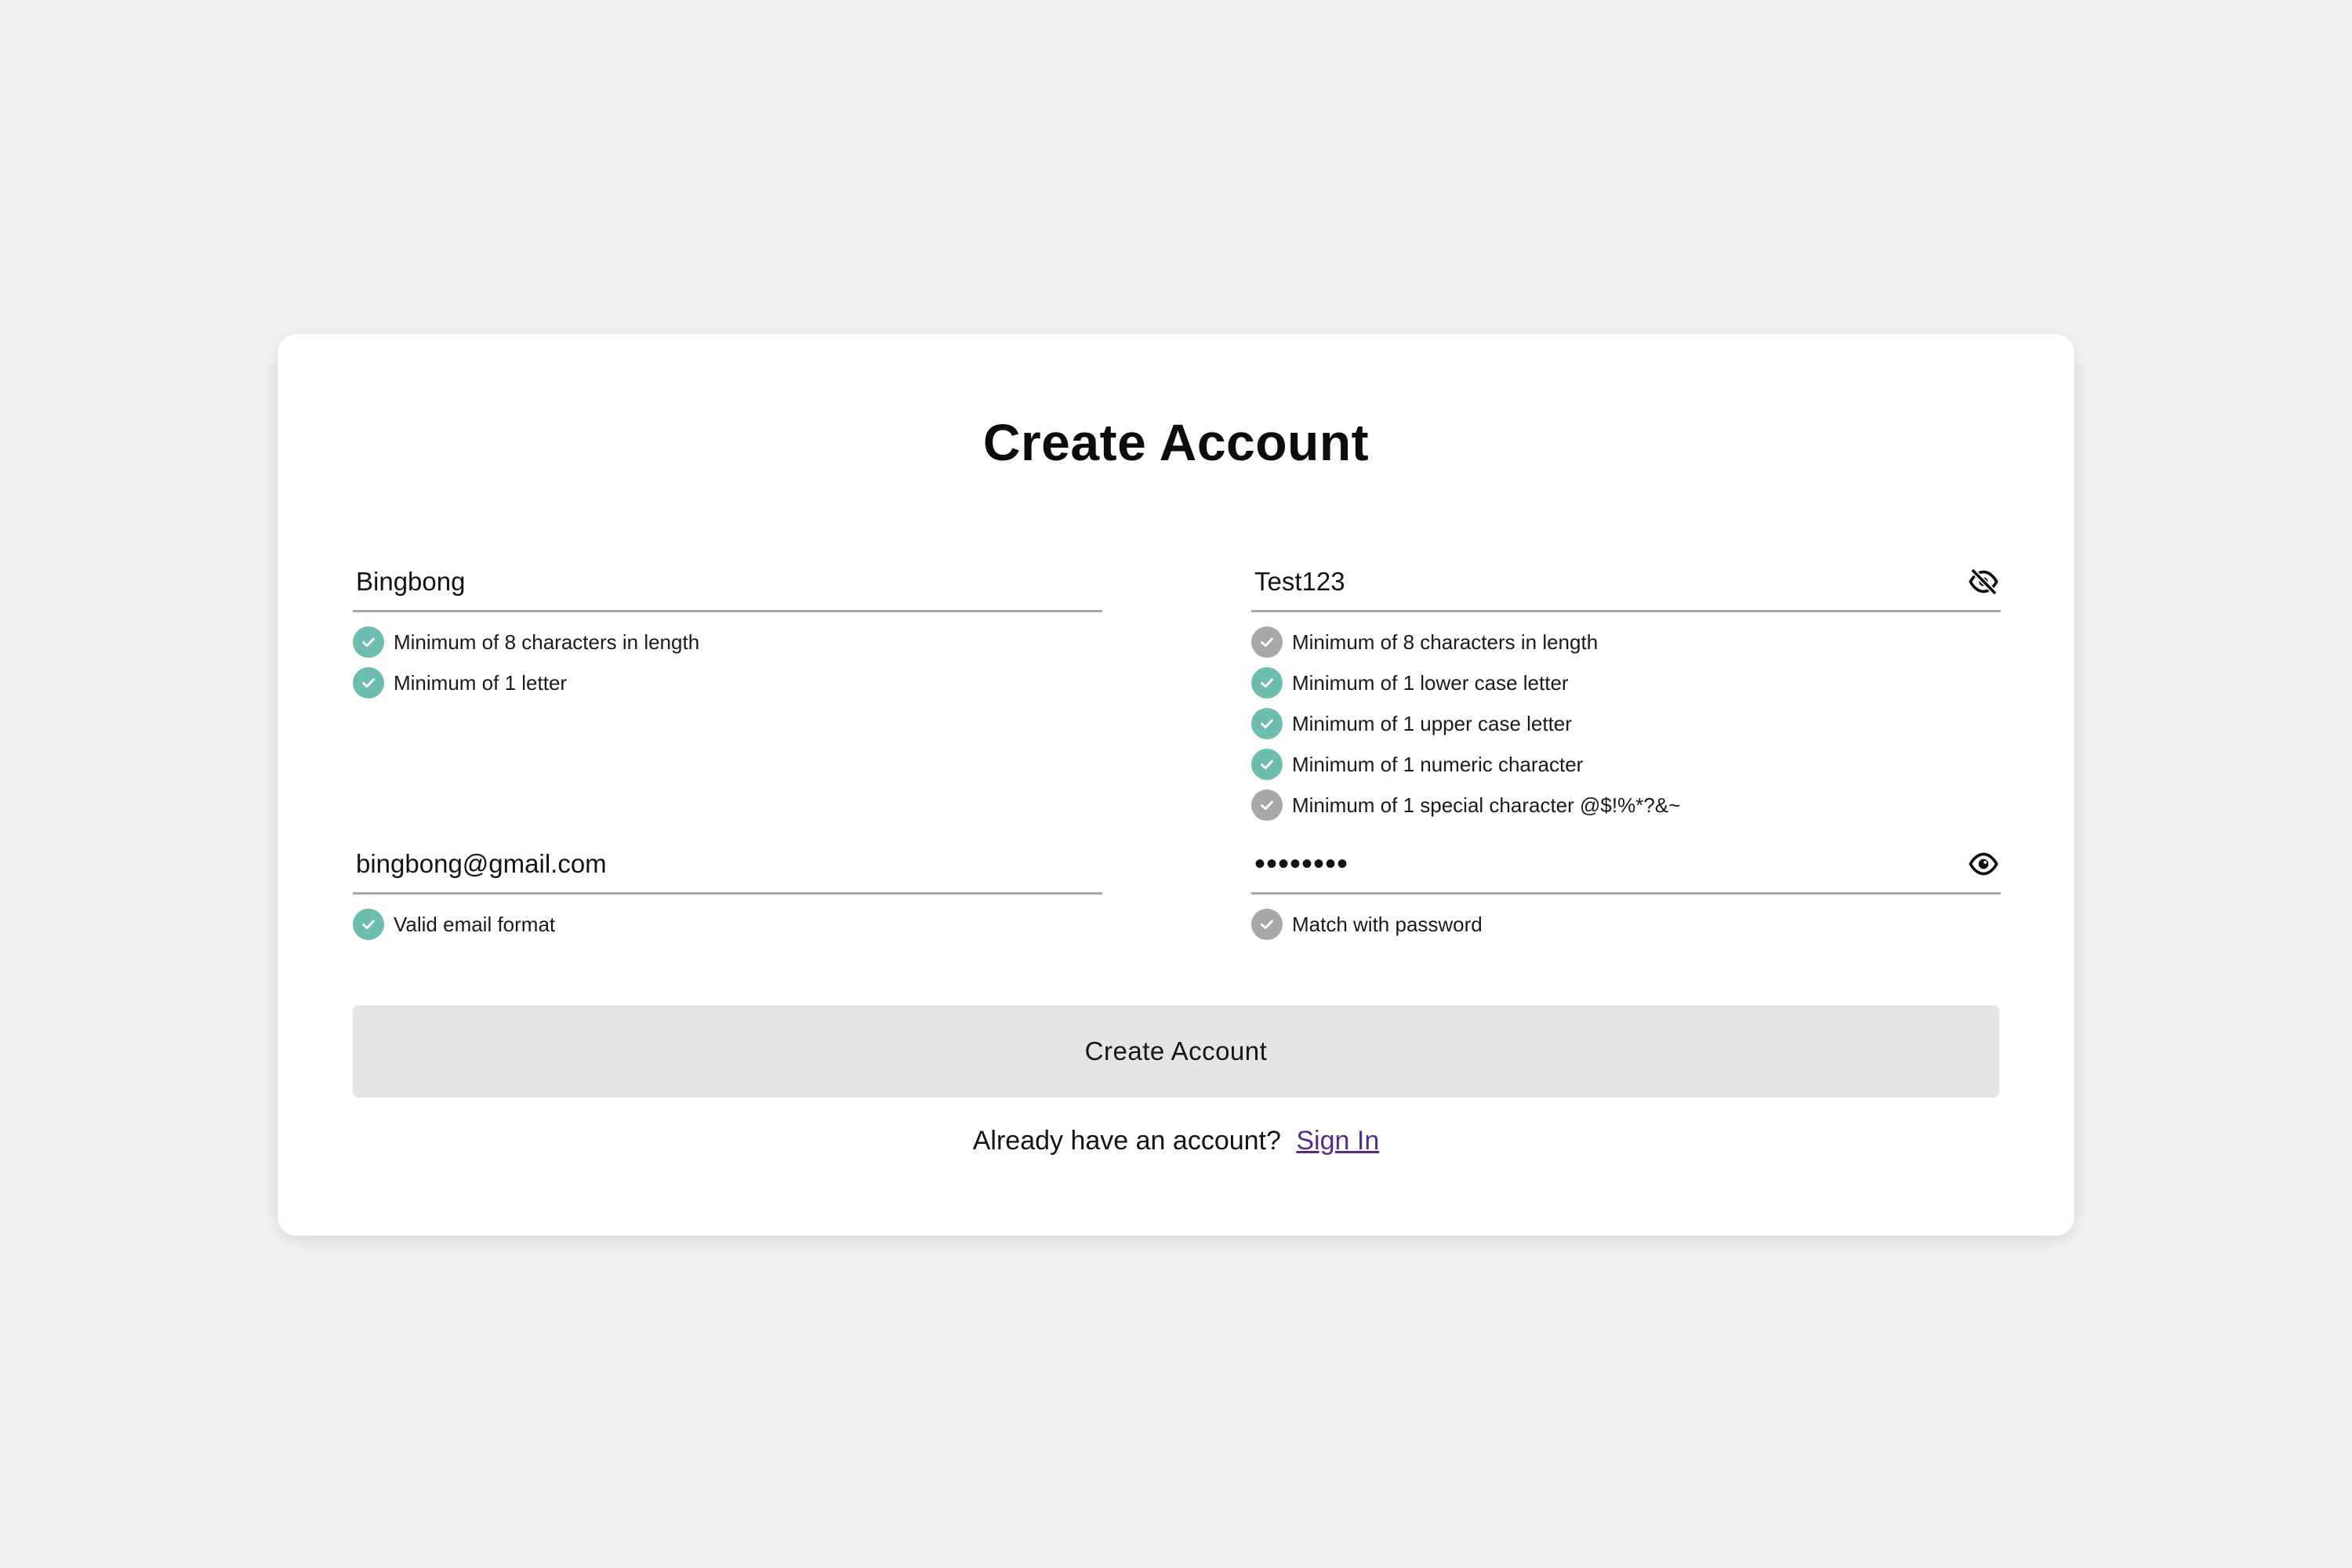  Describe the element at coordinates (1626, 682) in the screenshot. I see `password-rule: Minimum of 1 lower case letter` at that location.